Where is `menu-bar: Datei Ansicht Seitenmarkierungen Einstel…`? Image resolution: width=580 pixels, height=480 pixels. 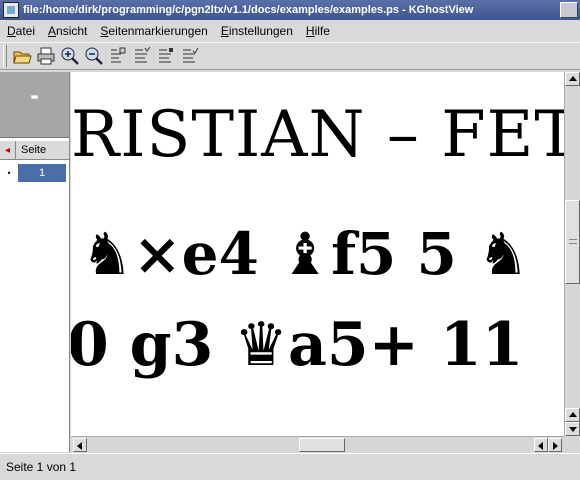
menu-bar: Datei Ansicht Seitenmarkierungen Einstel… is located at coordinates (290, 31).